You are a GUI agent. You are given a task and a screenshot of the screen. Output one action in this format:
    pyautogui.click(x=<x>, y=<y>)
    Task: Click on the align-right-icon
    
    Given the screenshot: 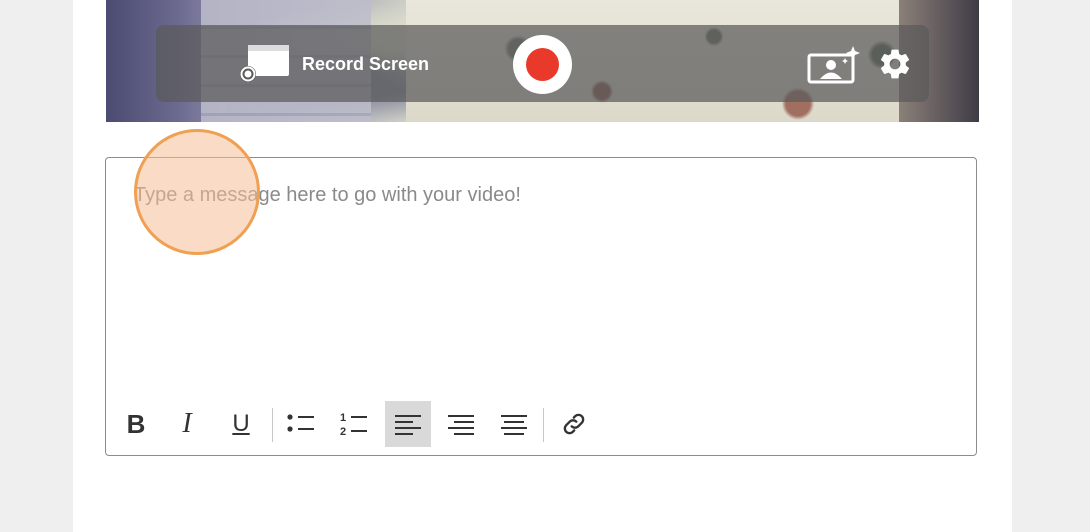 What is the action you would take?
    pyautogui.click(x=514, y=425)
    